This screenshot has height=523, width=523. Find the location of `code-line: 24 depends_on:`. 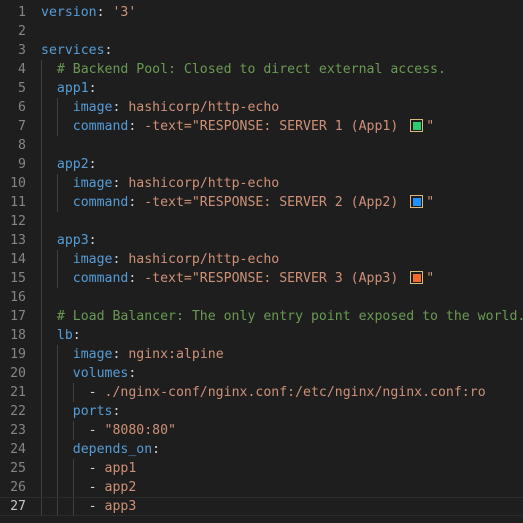

code-line: 24 depends_on: is located at coordinates (261, 449).